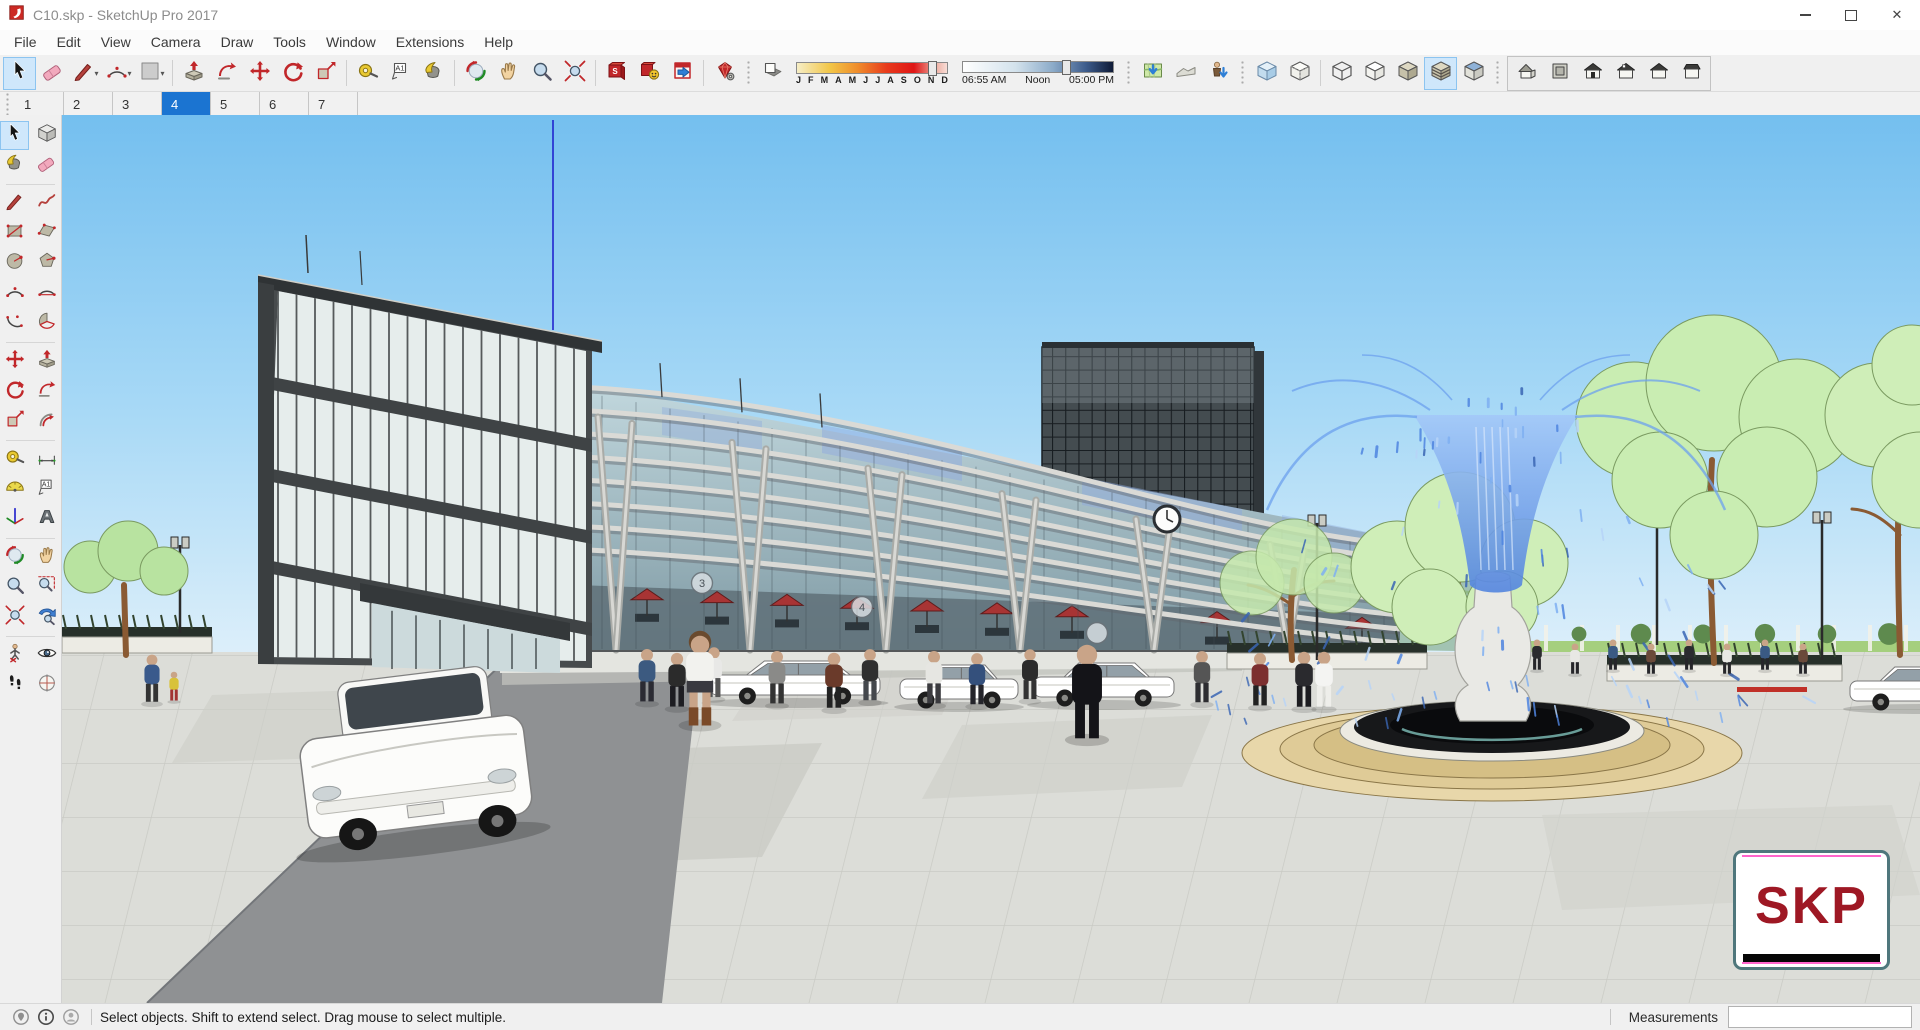 The height and width of the screenshot is (1030, 1920). I want to click on position-camera-tool-button, so click(14, 655).